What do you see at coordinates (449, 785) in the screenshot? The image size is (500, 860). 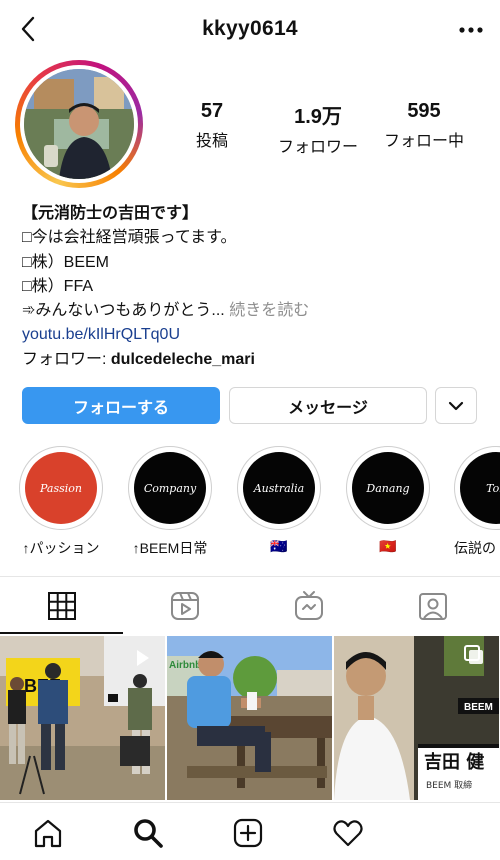 I see `post-caption-sub: BEEM 取締` at bounding box center [449, 785].